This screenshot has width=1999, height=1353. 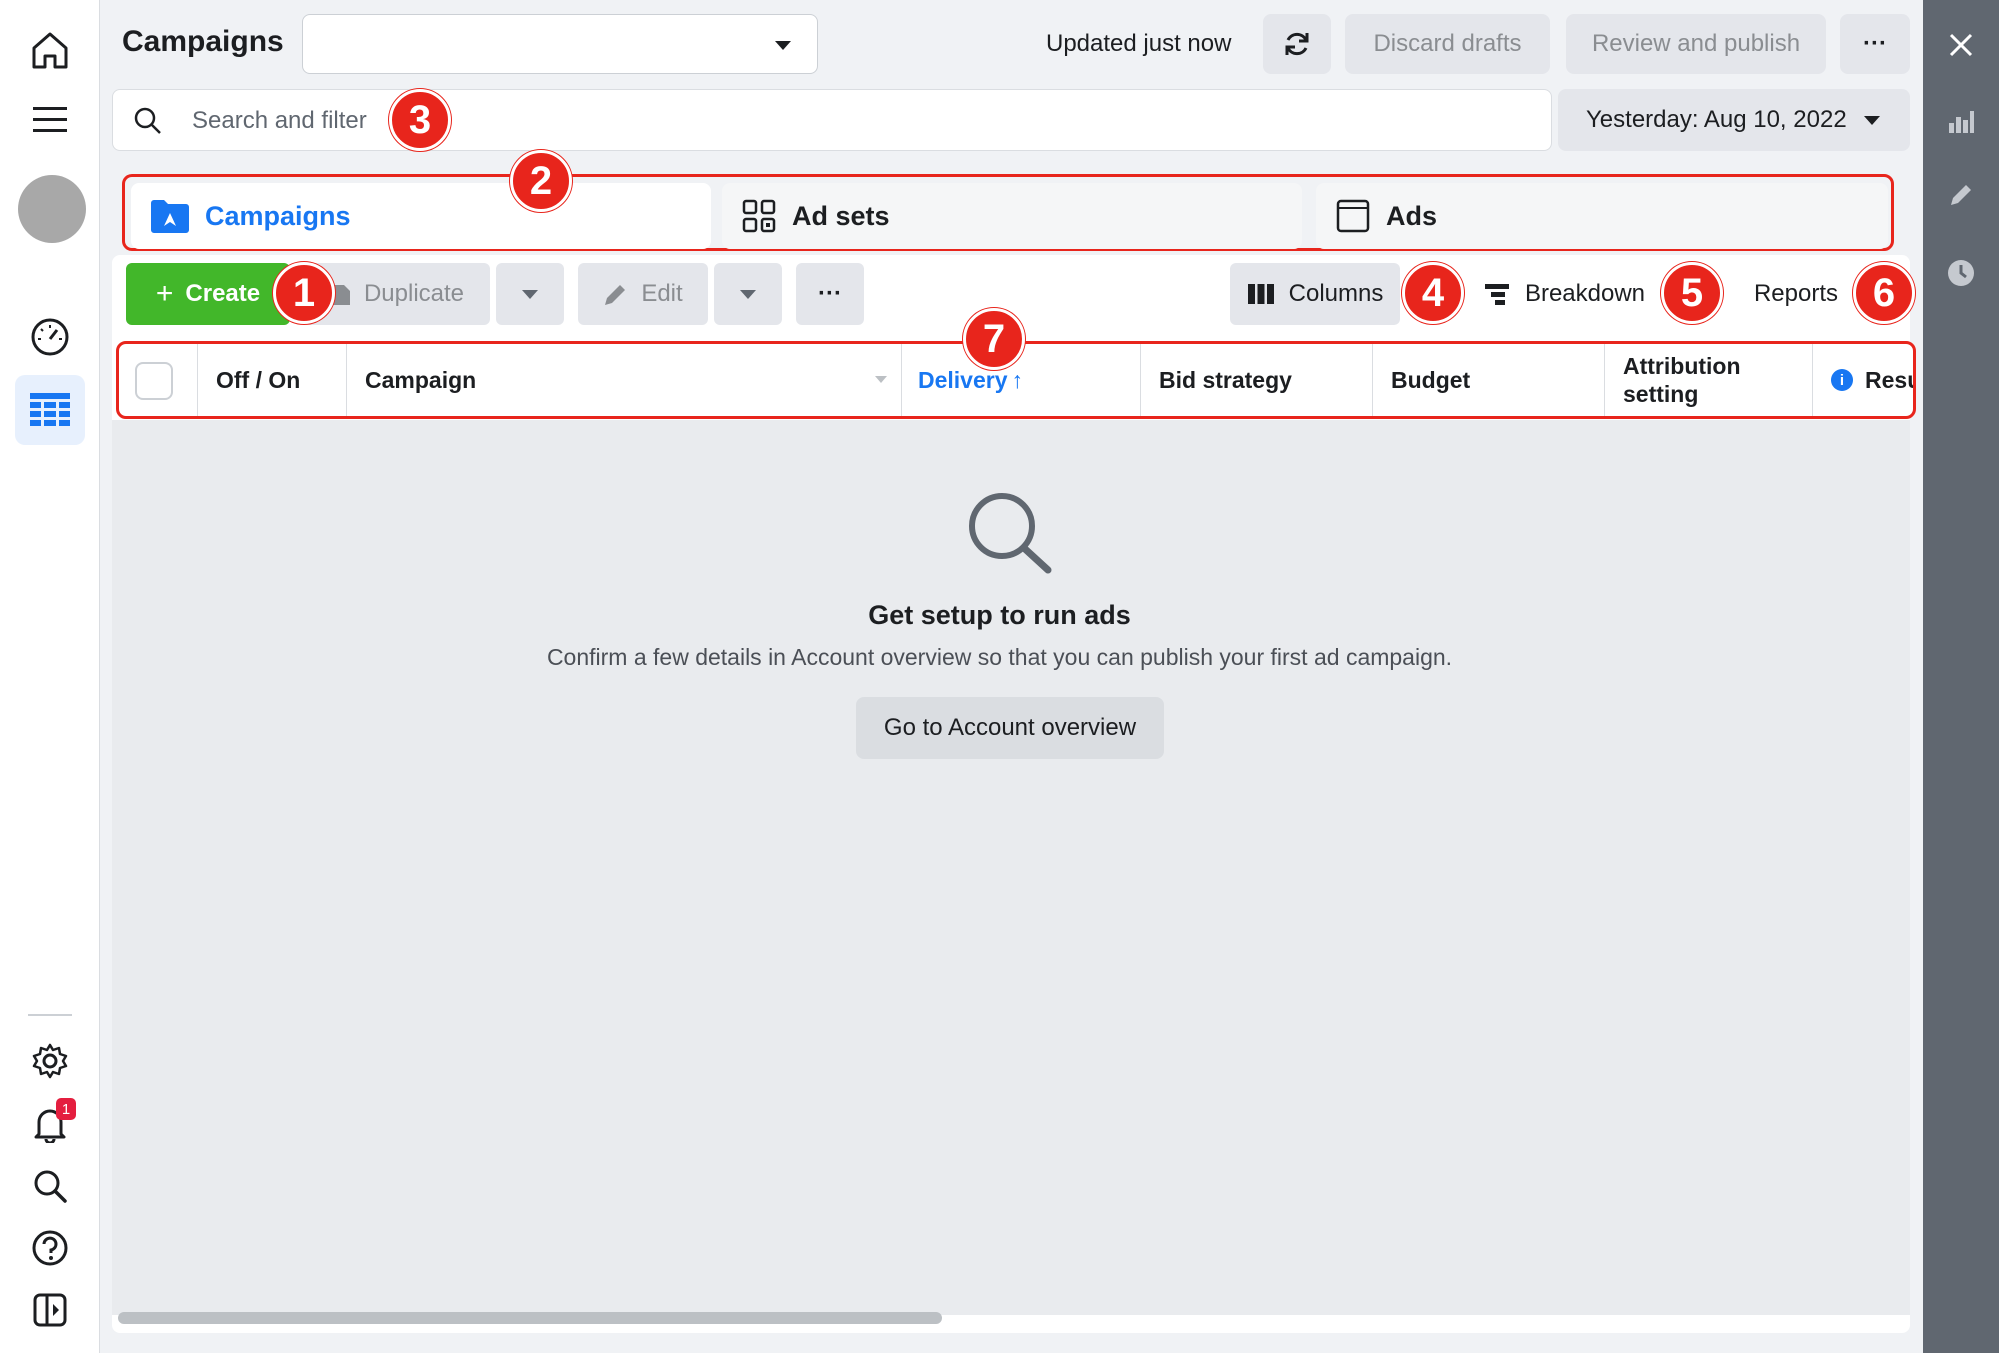 What do you see at coordinates (1961, 195) in the screenshot?
I see `pencil-icon` at bounding box center [1961, 195].